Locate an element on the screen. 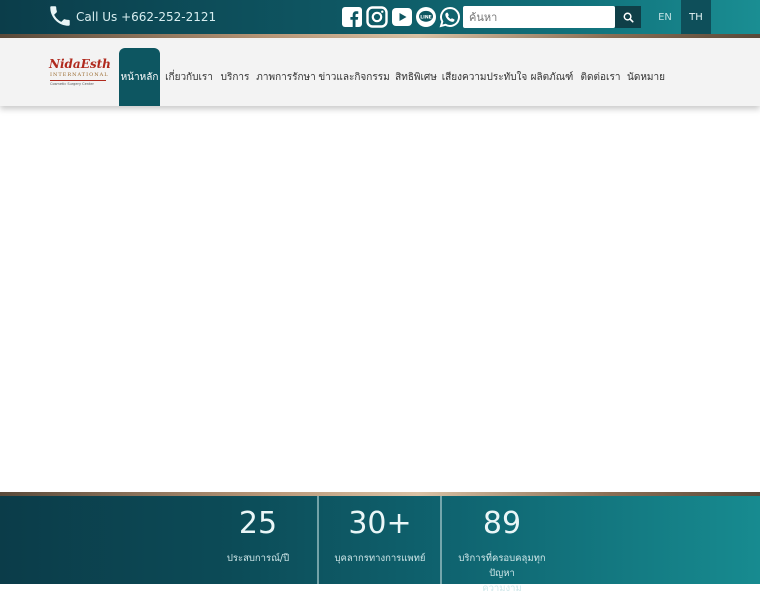  nav-item-services: บริการ is located at coordinates (235, 77).